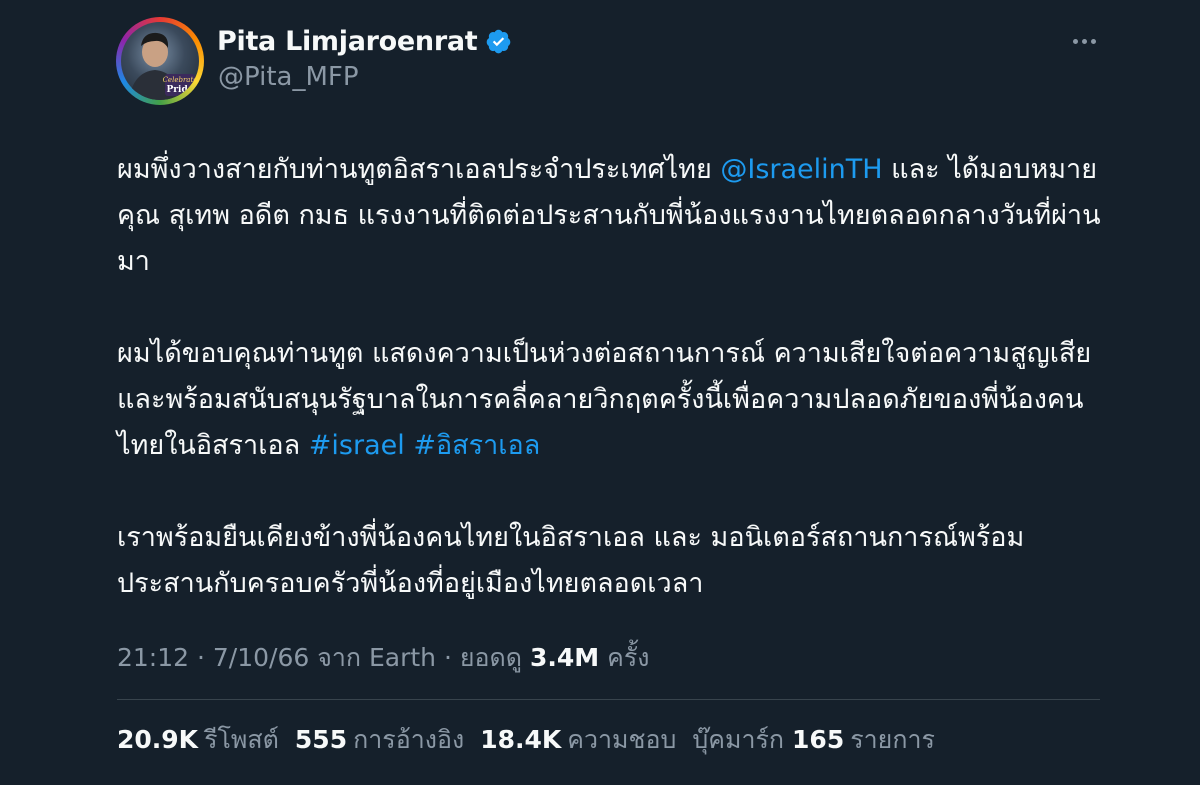 This screenshot has width=1200, height=785. I want to click on quotes-stat: 555 การอ้างอิง, so click(379, 740).